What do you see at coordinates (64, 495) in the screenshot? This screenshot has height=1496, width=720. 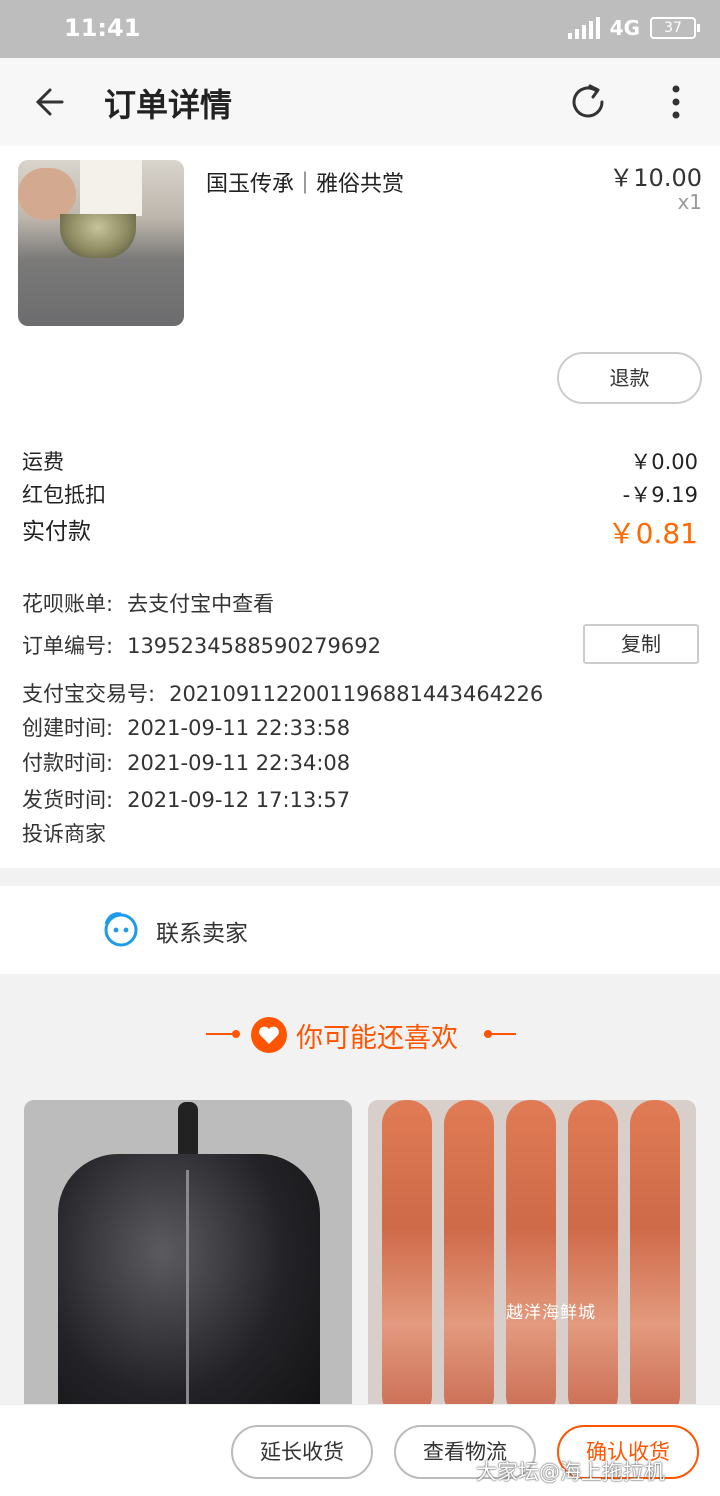 I see `red-packet-label: 红包抵扣` at bounding box center [64, 495].